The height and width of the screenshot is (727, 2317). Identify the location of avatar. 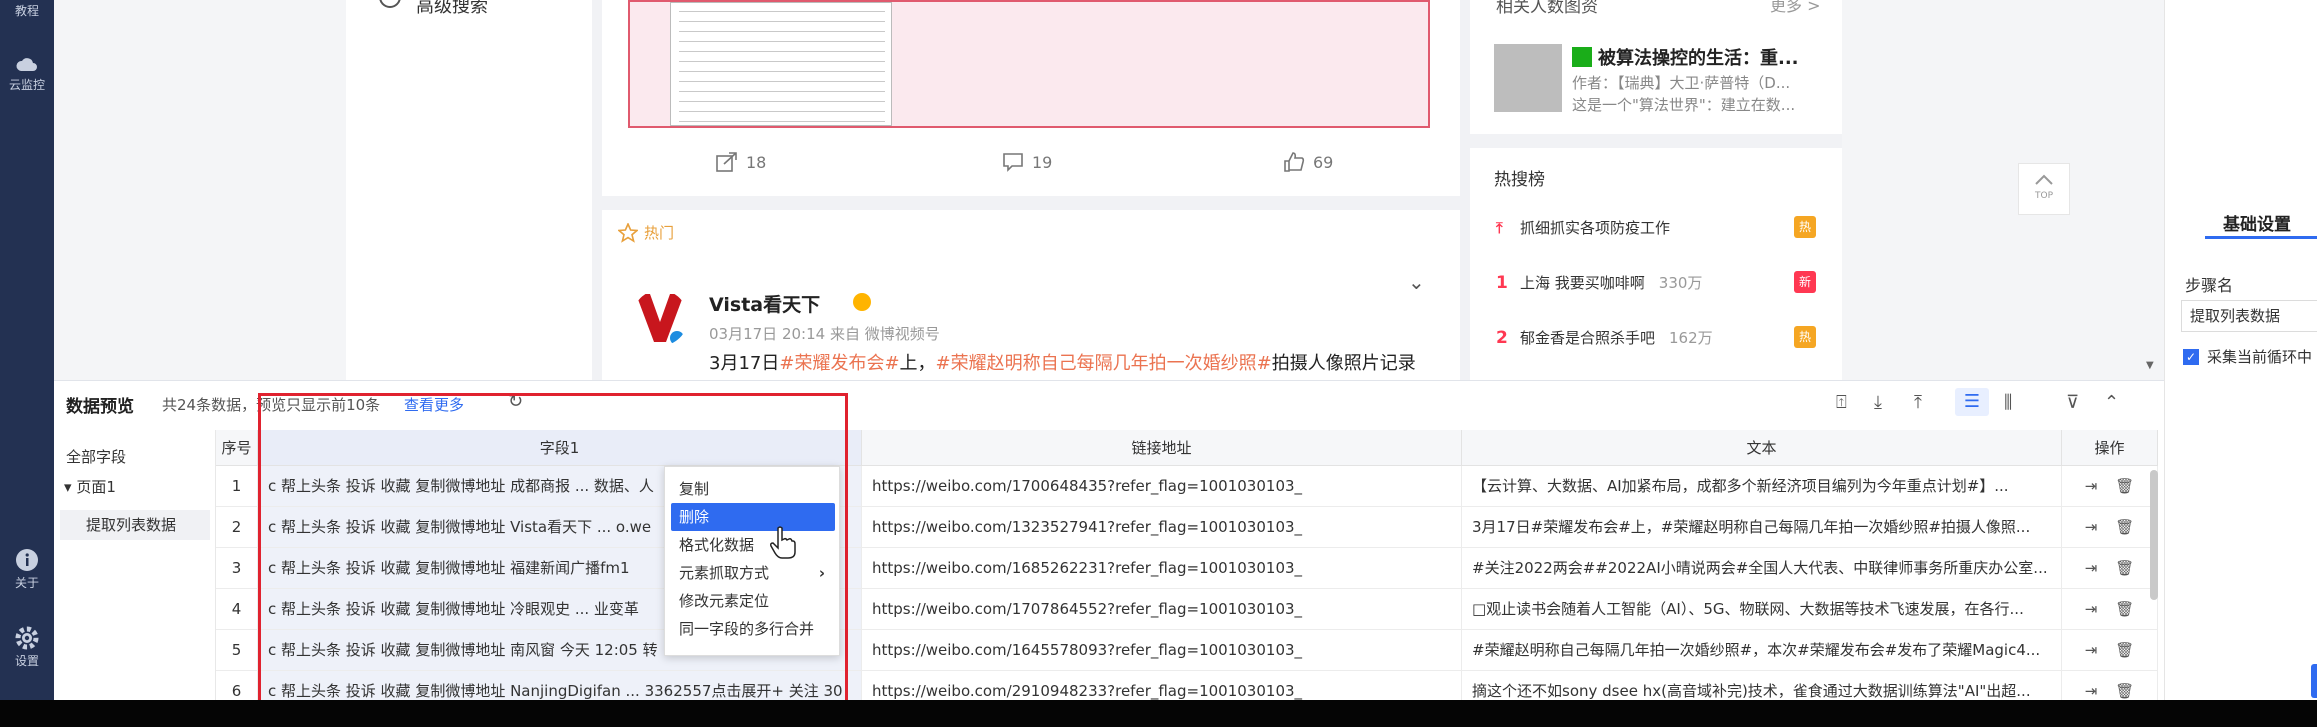
(660, 318).